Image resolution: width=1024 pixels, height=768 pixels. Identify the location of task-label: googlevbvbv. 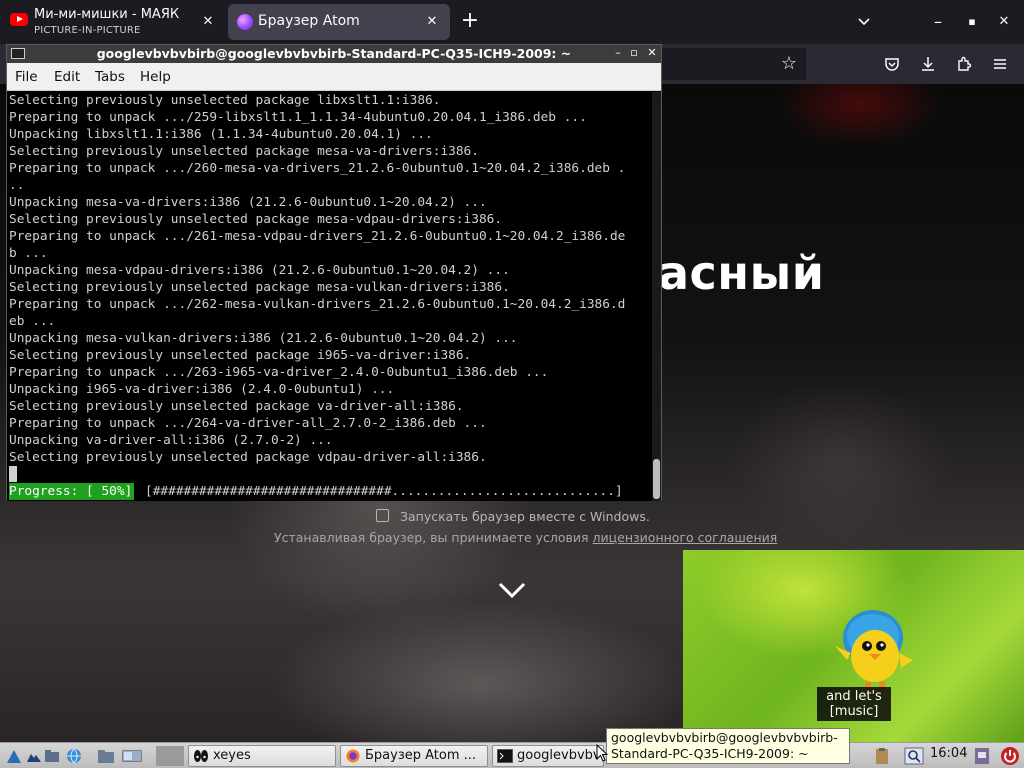
(559, 755).